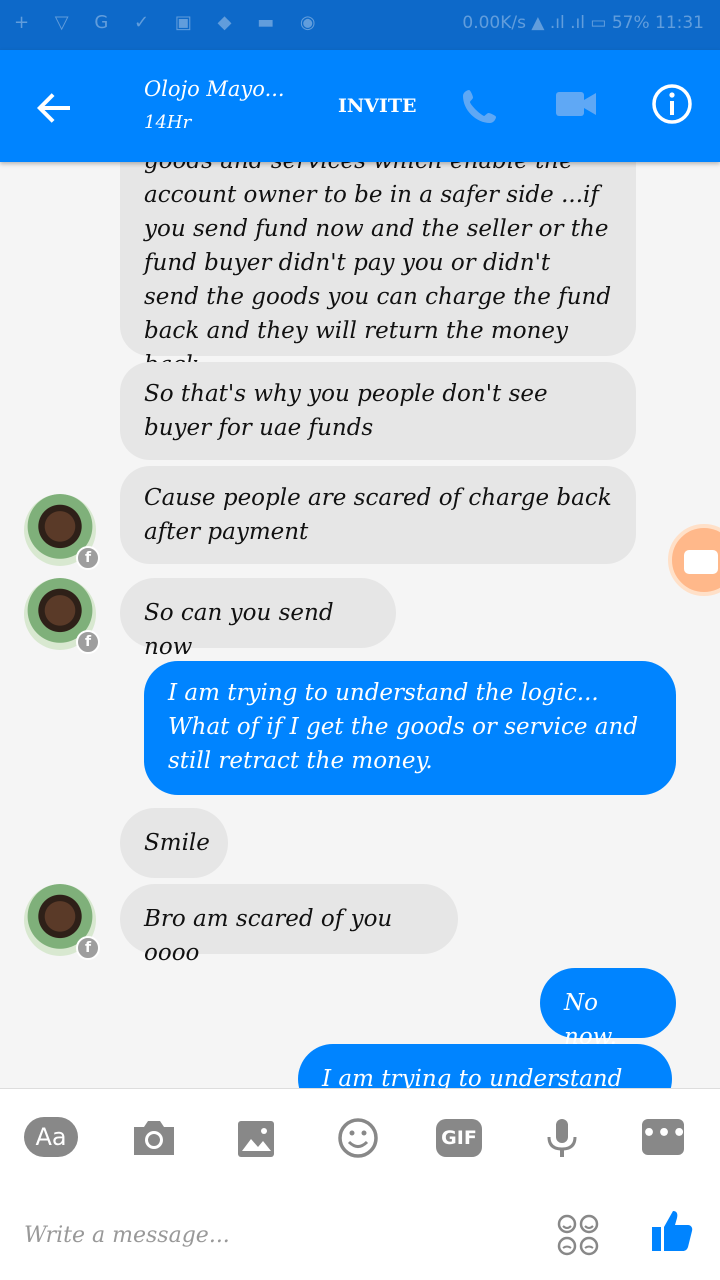 The width and height of the screenshot is (720, 1280). Describe the element at coordinates (576, 104) in the screenshot. I see `video-call-icon` at that location.